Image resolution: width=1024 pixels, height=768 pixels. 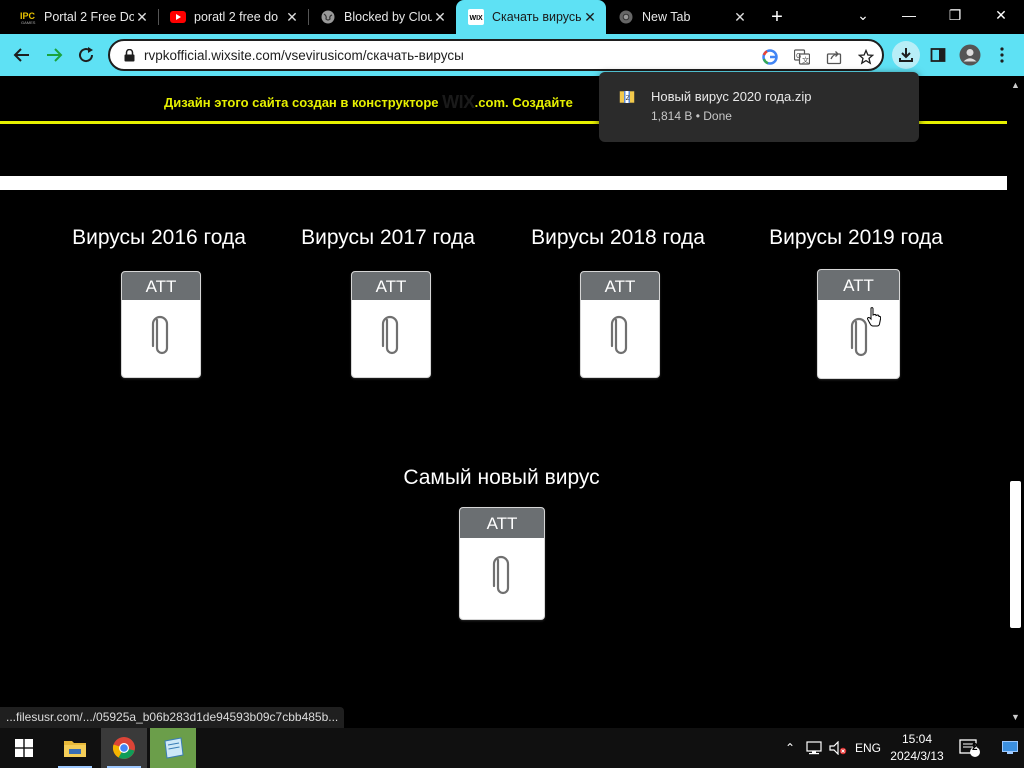 I want to click on forward-arrow-icon, so click(x=55, y=55).